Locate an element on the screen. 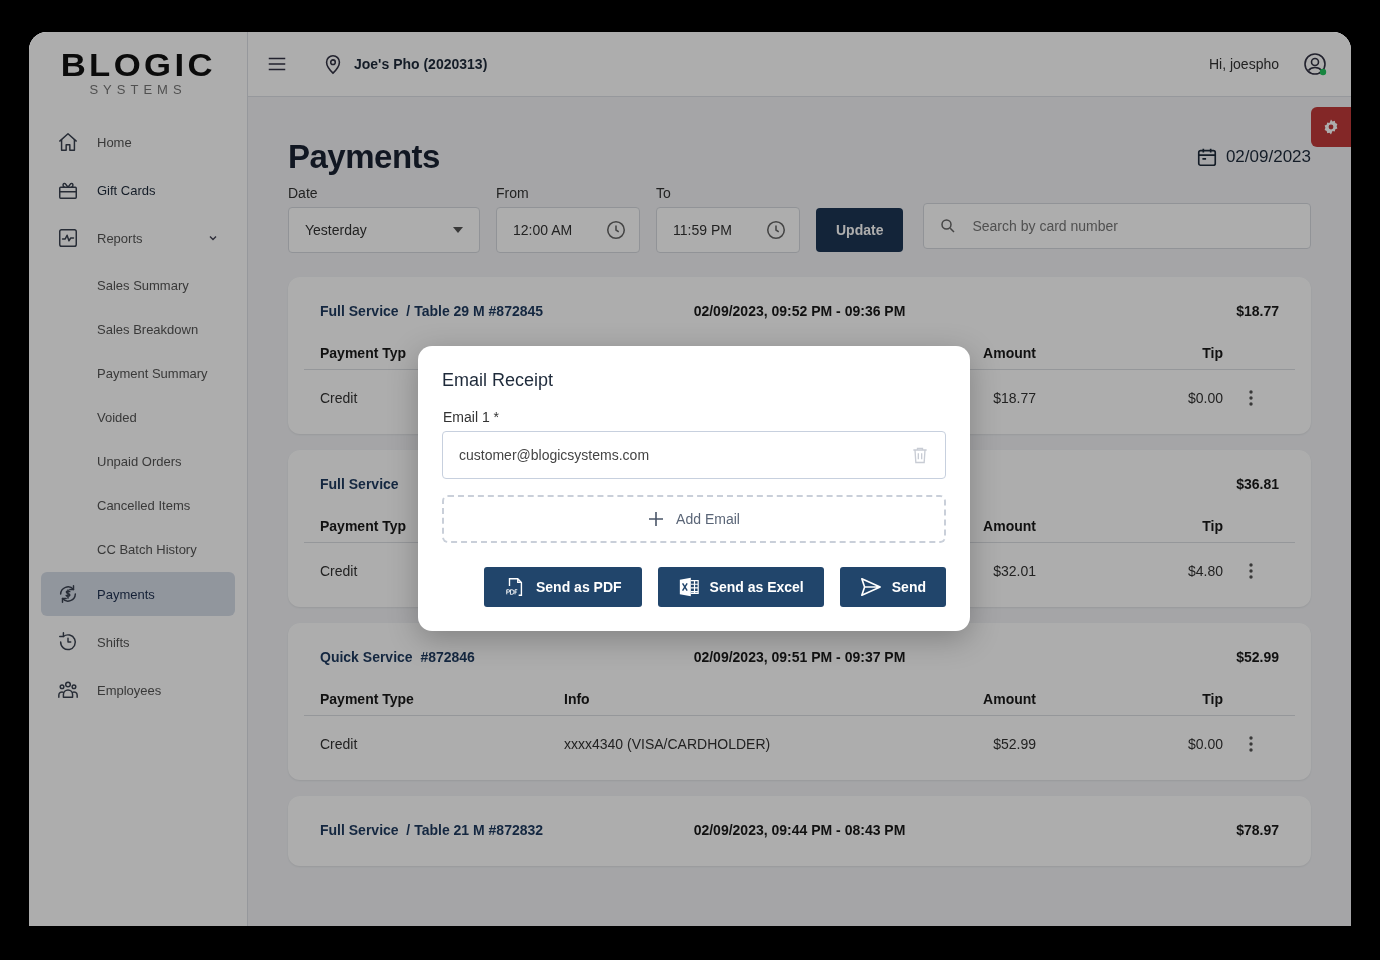  date-dropdown: Yesterday is located at coordinates (384, 230).